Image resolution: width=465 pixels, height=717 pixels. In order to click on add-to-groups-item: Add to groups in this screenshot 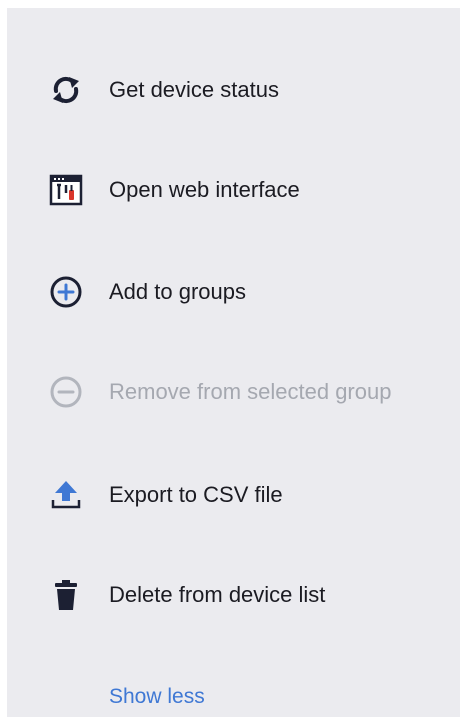, I will do `click(233, 292)`.